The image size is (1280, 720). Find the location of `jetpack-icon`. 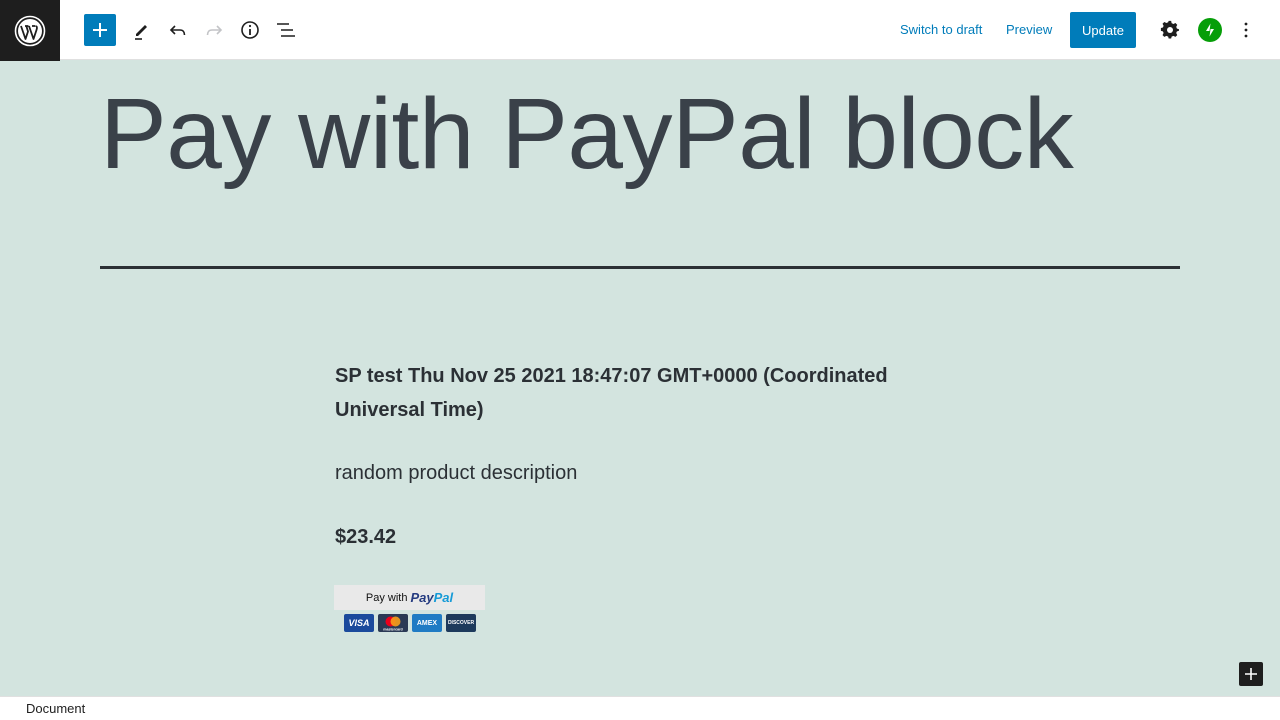

jetpack-icon is located at coordinates (1210, 30).